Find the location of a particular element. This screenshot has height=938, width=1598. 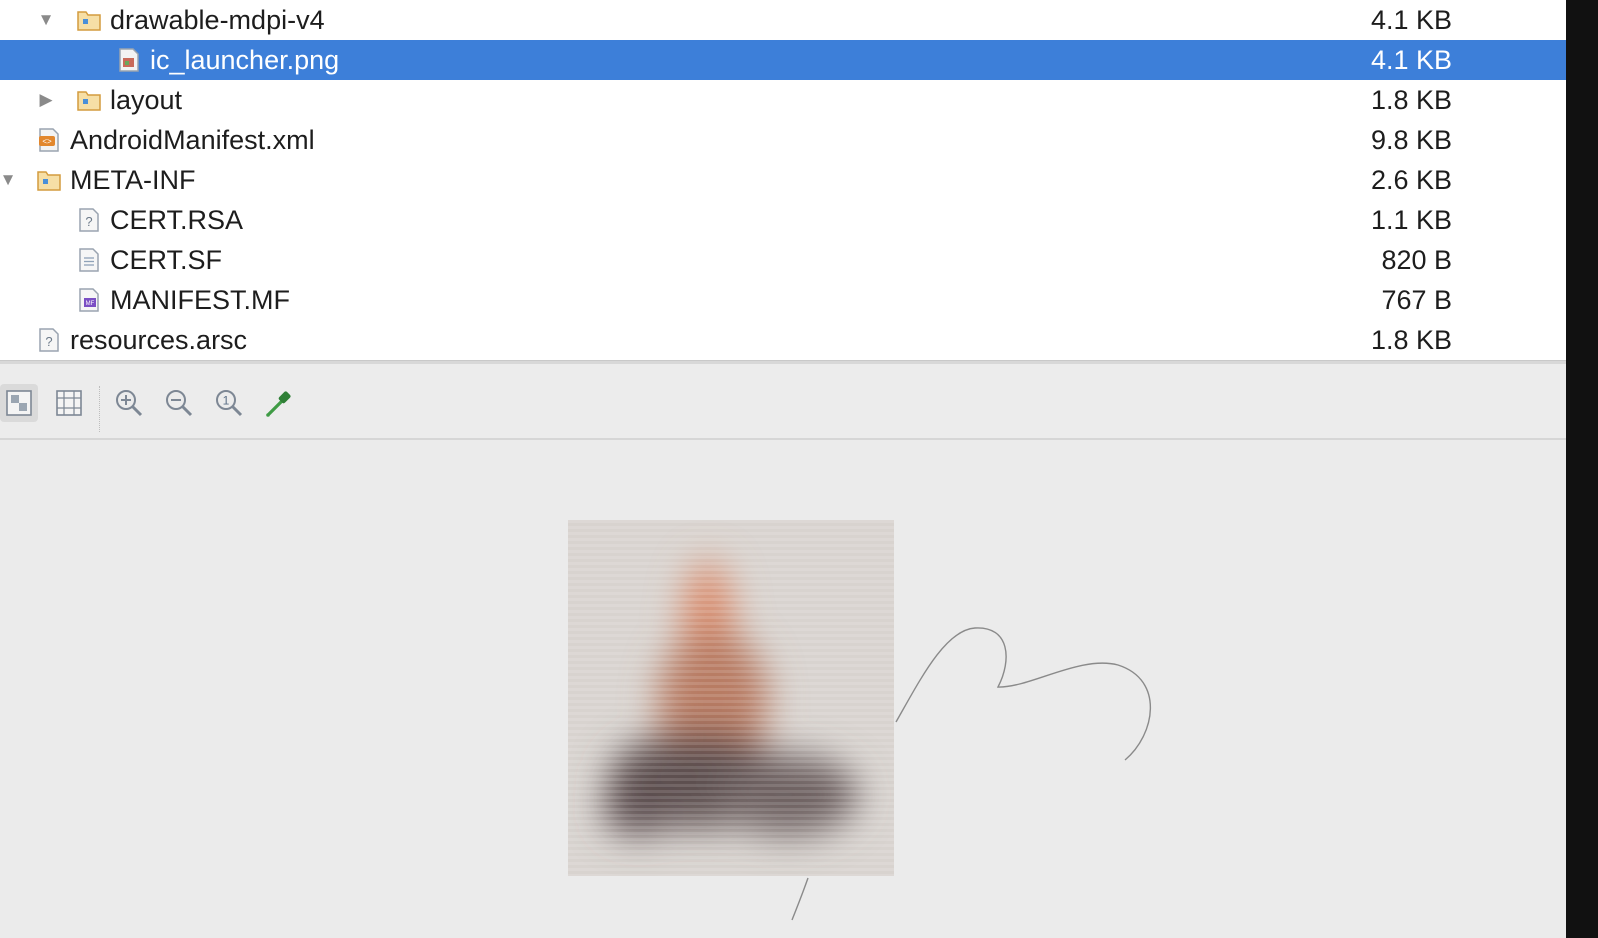

image-file-icon is located at coordinates (129, 60).